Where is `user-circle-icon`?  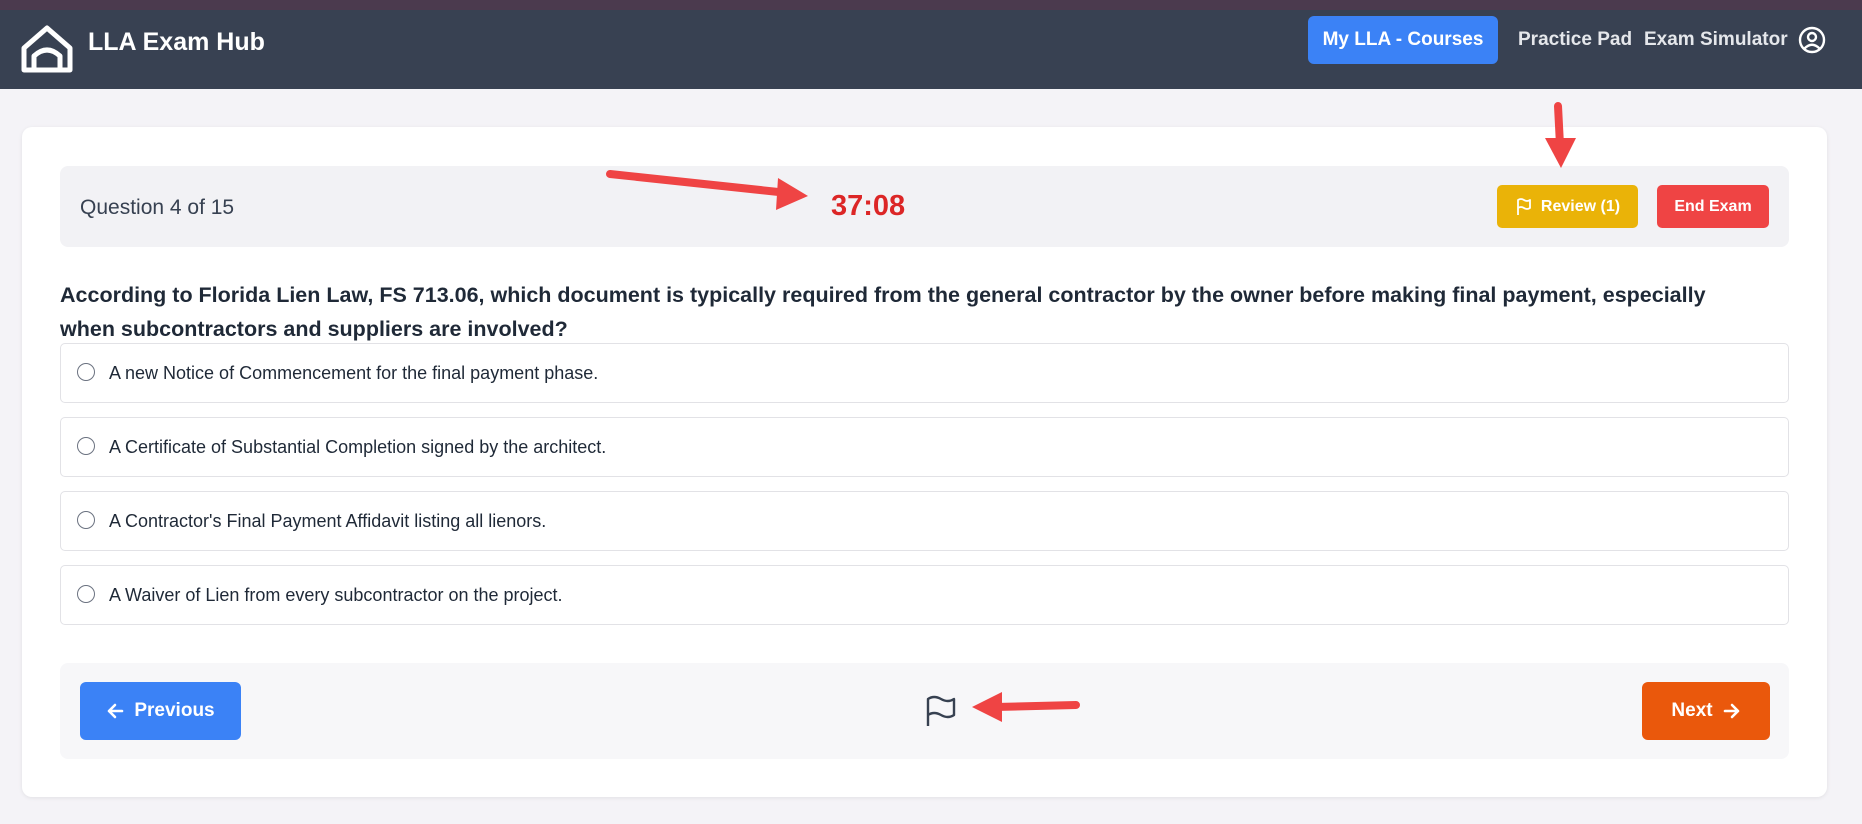
user-circle-icon is located at coordinates (1812, 40).